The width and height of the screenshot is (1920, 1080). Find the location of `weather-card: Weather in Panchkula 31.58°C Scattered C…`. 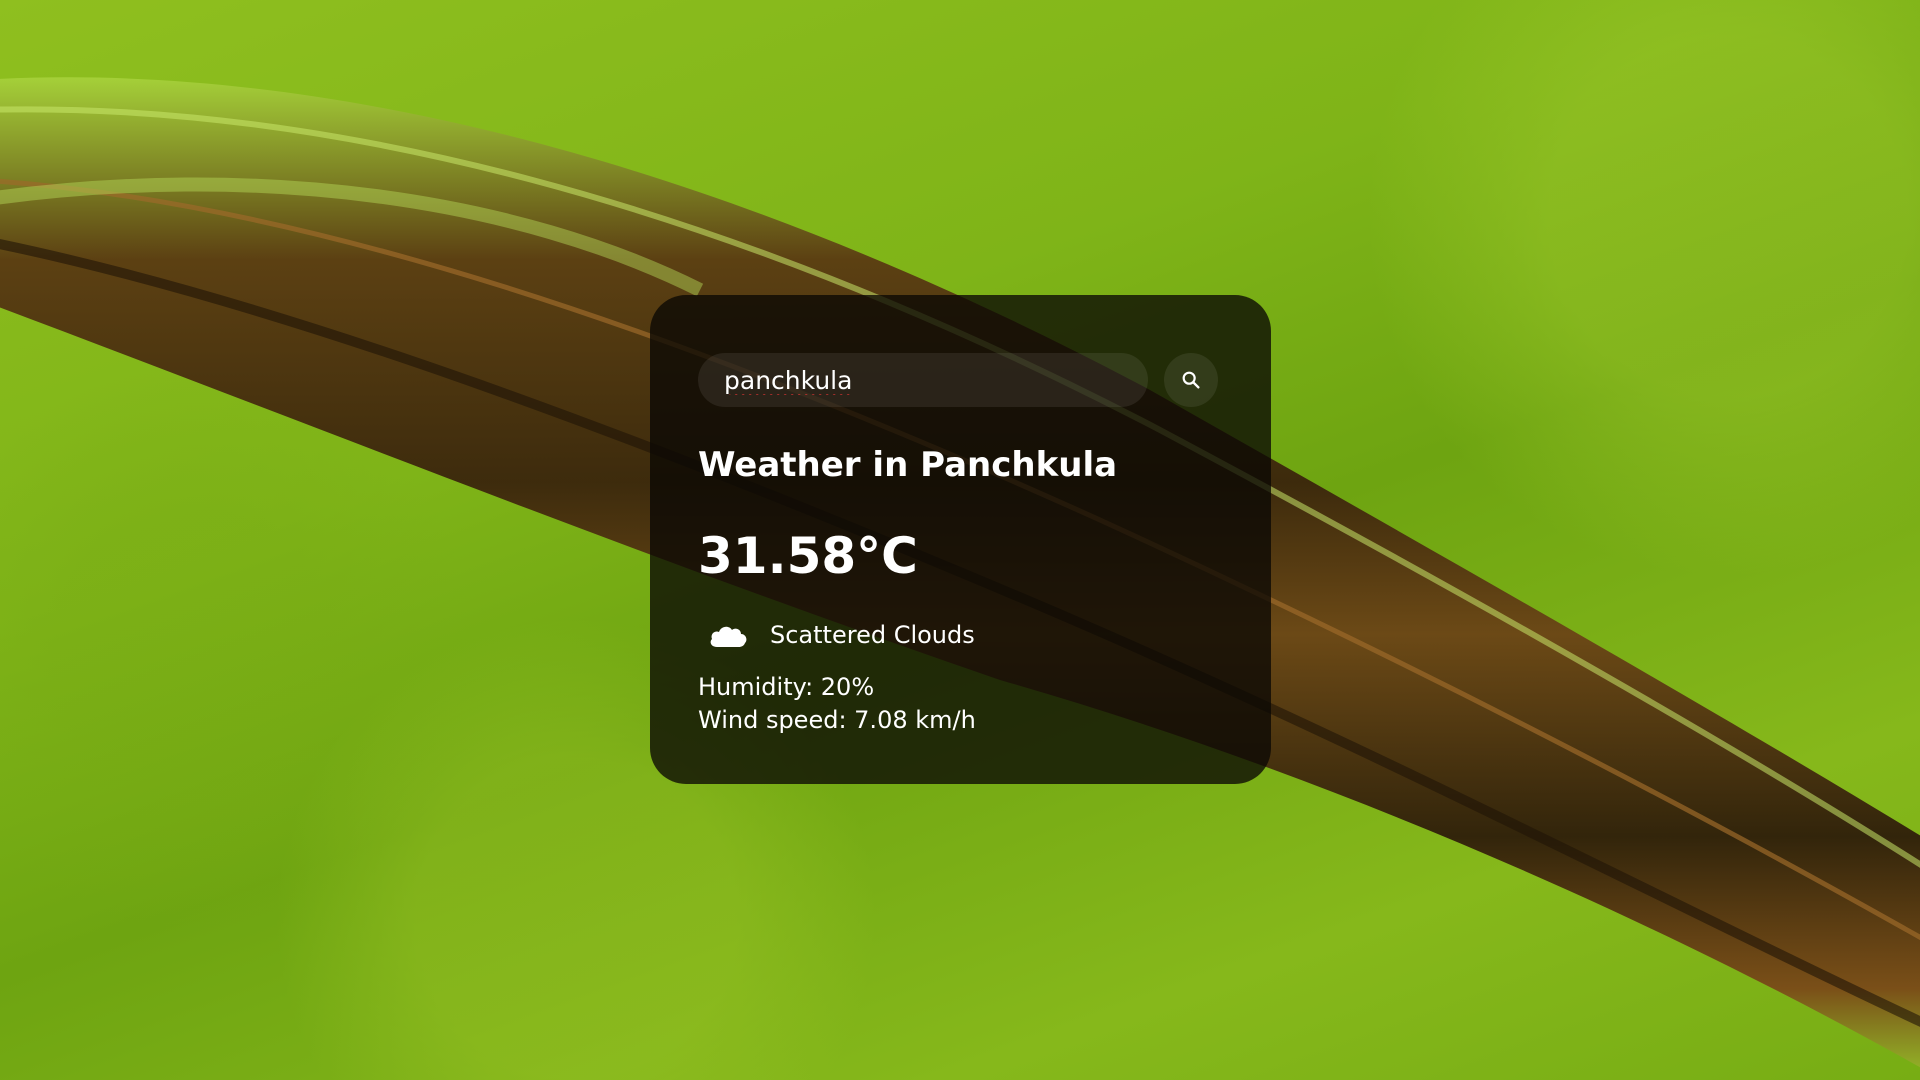

weather-card: Weather in Panchkula 31.58°C Scattered C… is located at coordinates (960, 539).